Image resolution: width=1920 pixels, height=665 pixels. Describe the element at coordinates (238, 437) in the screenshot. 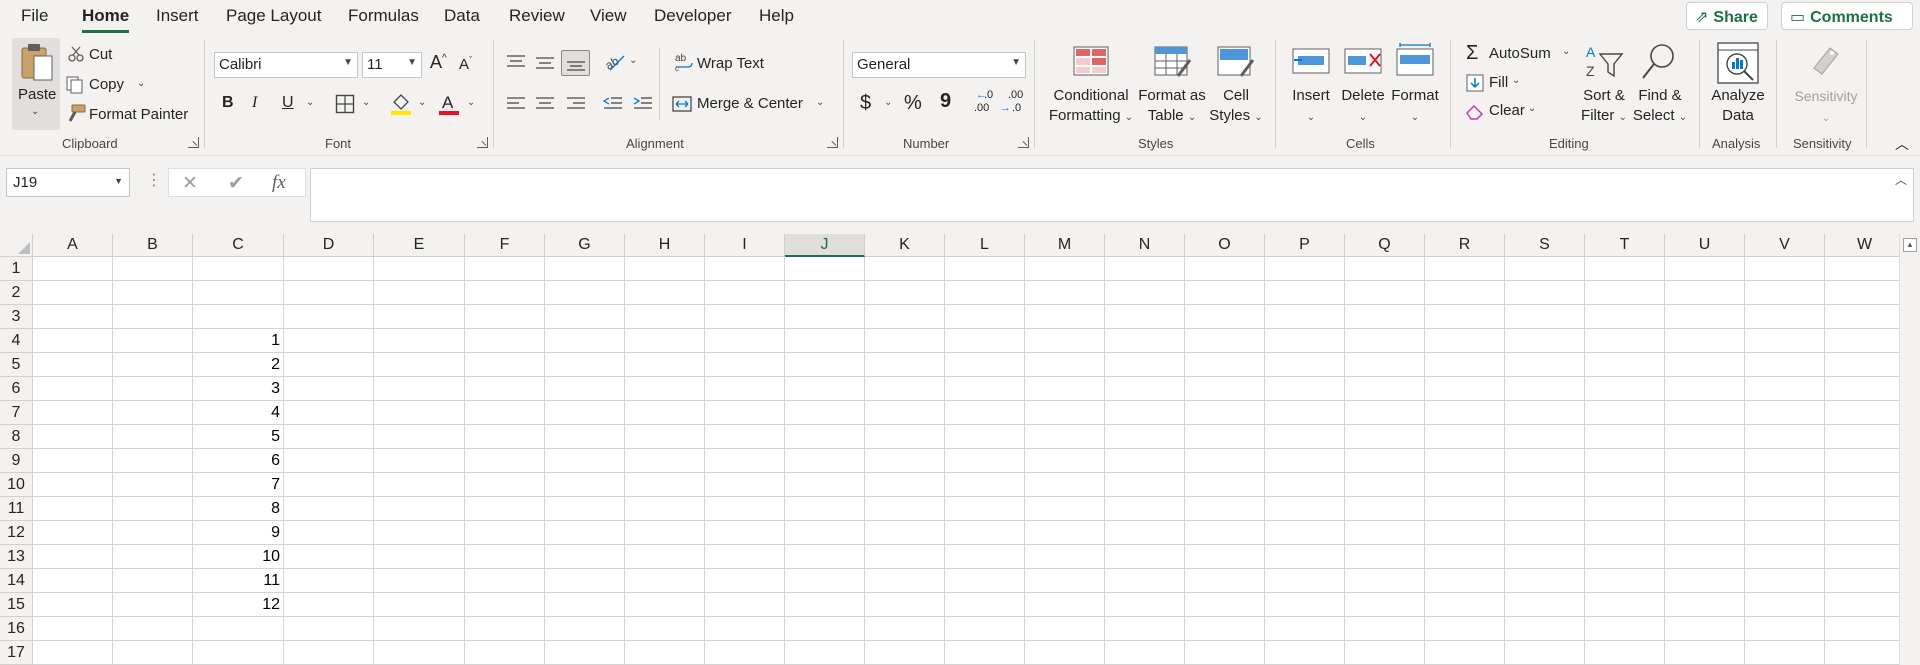

I see `cell-c8: 5` at that location.